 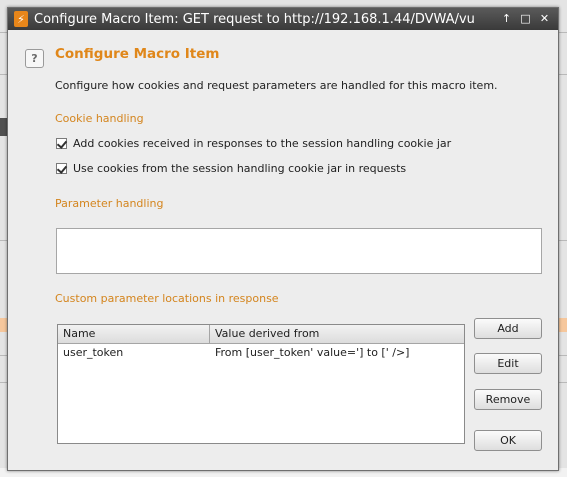 I want to click on add-button: Add, so click(x=508, y=328).